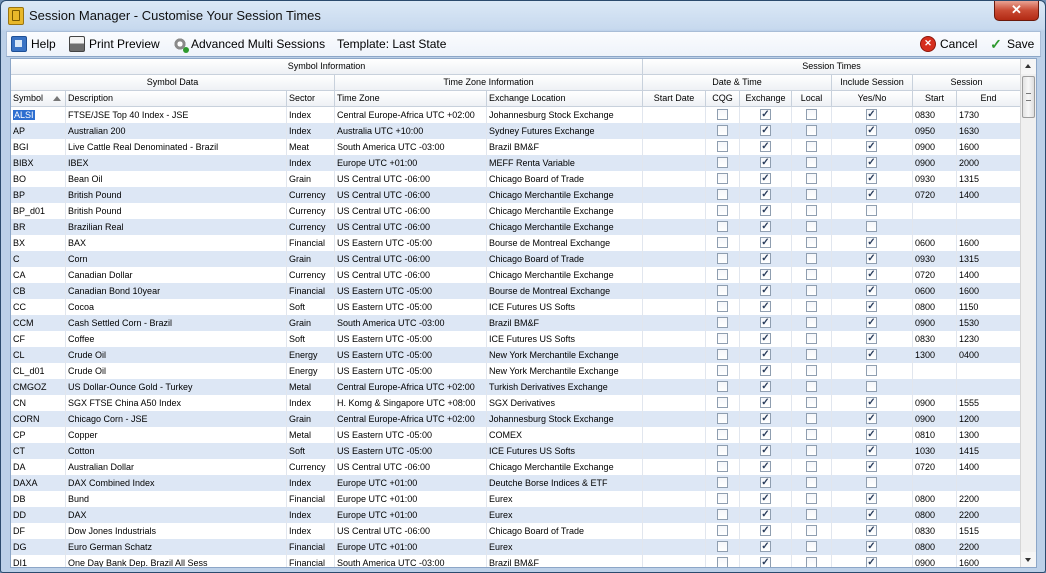 Image resolution: width=1046 pixels, height=573 pixels. What do you see at coordinates (989, 163) in the screenshot?
I see `cell-end: 2000` at bounding box center [989, 163].